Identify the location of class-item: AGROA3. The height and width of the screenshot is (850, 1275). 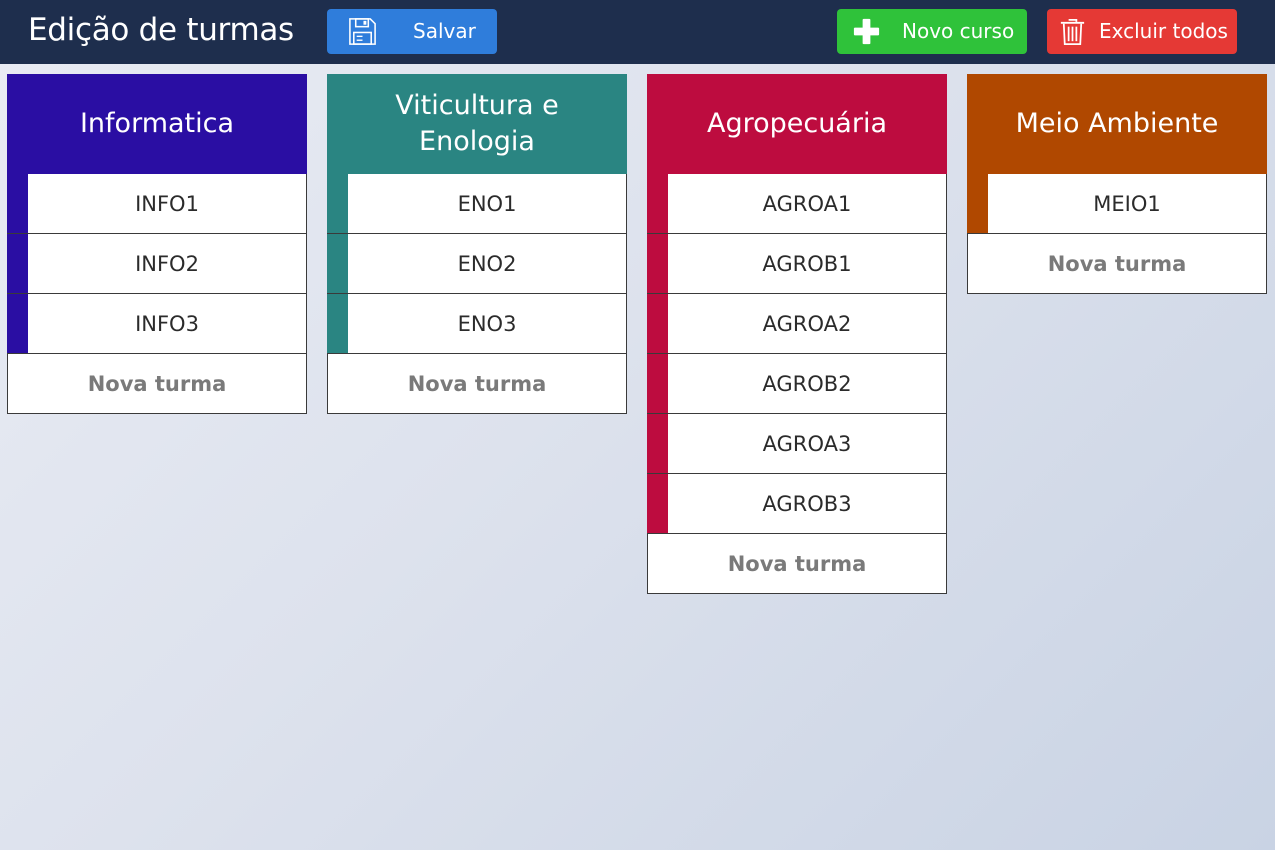
(797, 444).